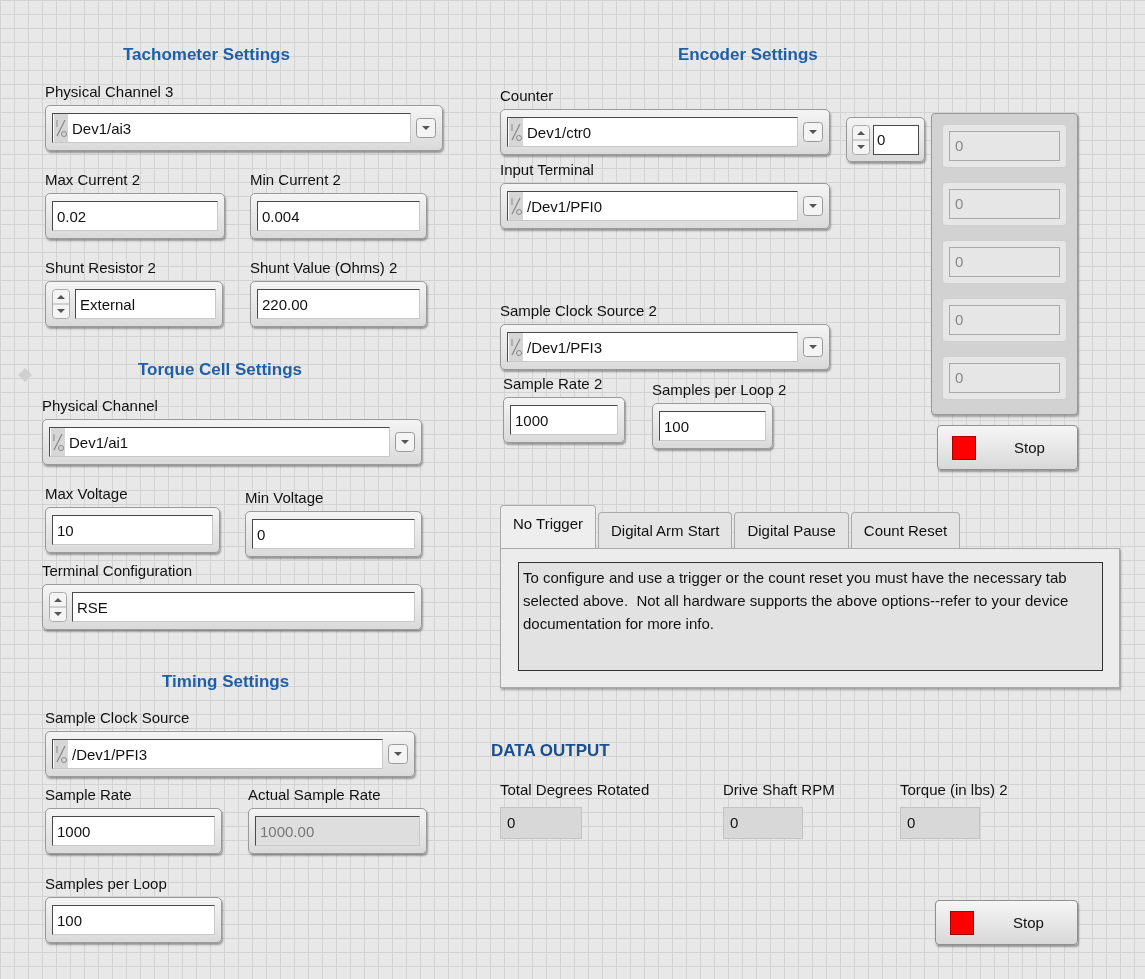 The width and height of the screenshot is (1145, 979). What do you see at coordinates (314, 795) in the screenshot?
I see `control-label: Actual Sample Rate` at bounding box center [314, 795].